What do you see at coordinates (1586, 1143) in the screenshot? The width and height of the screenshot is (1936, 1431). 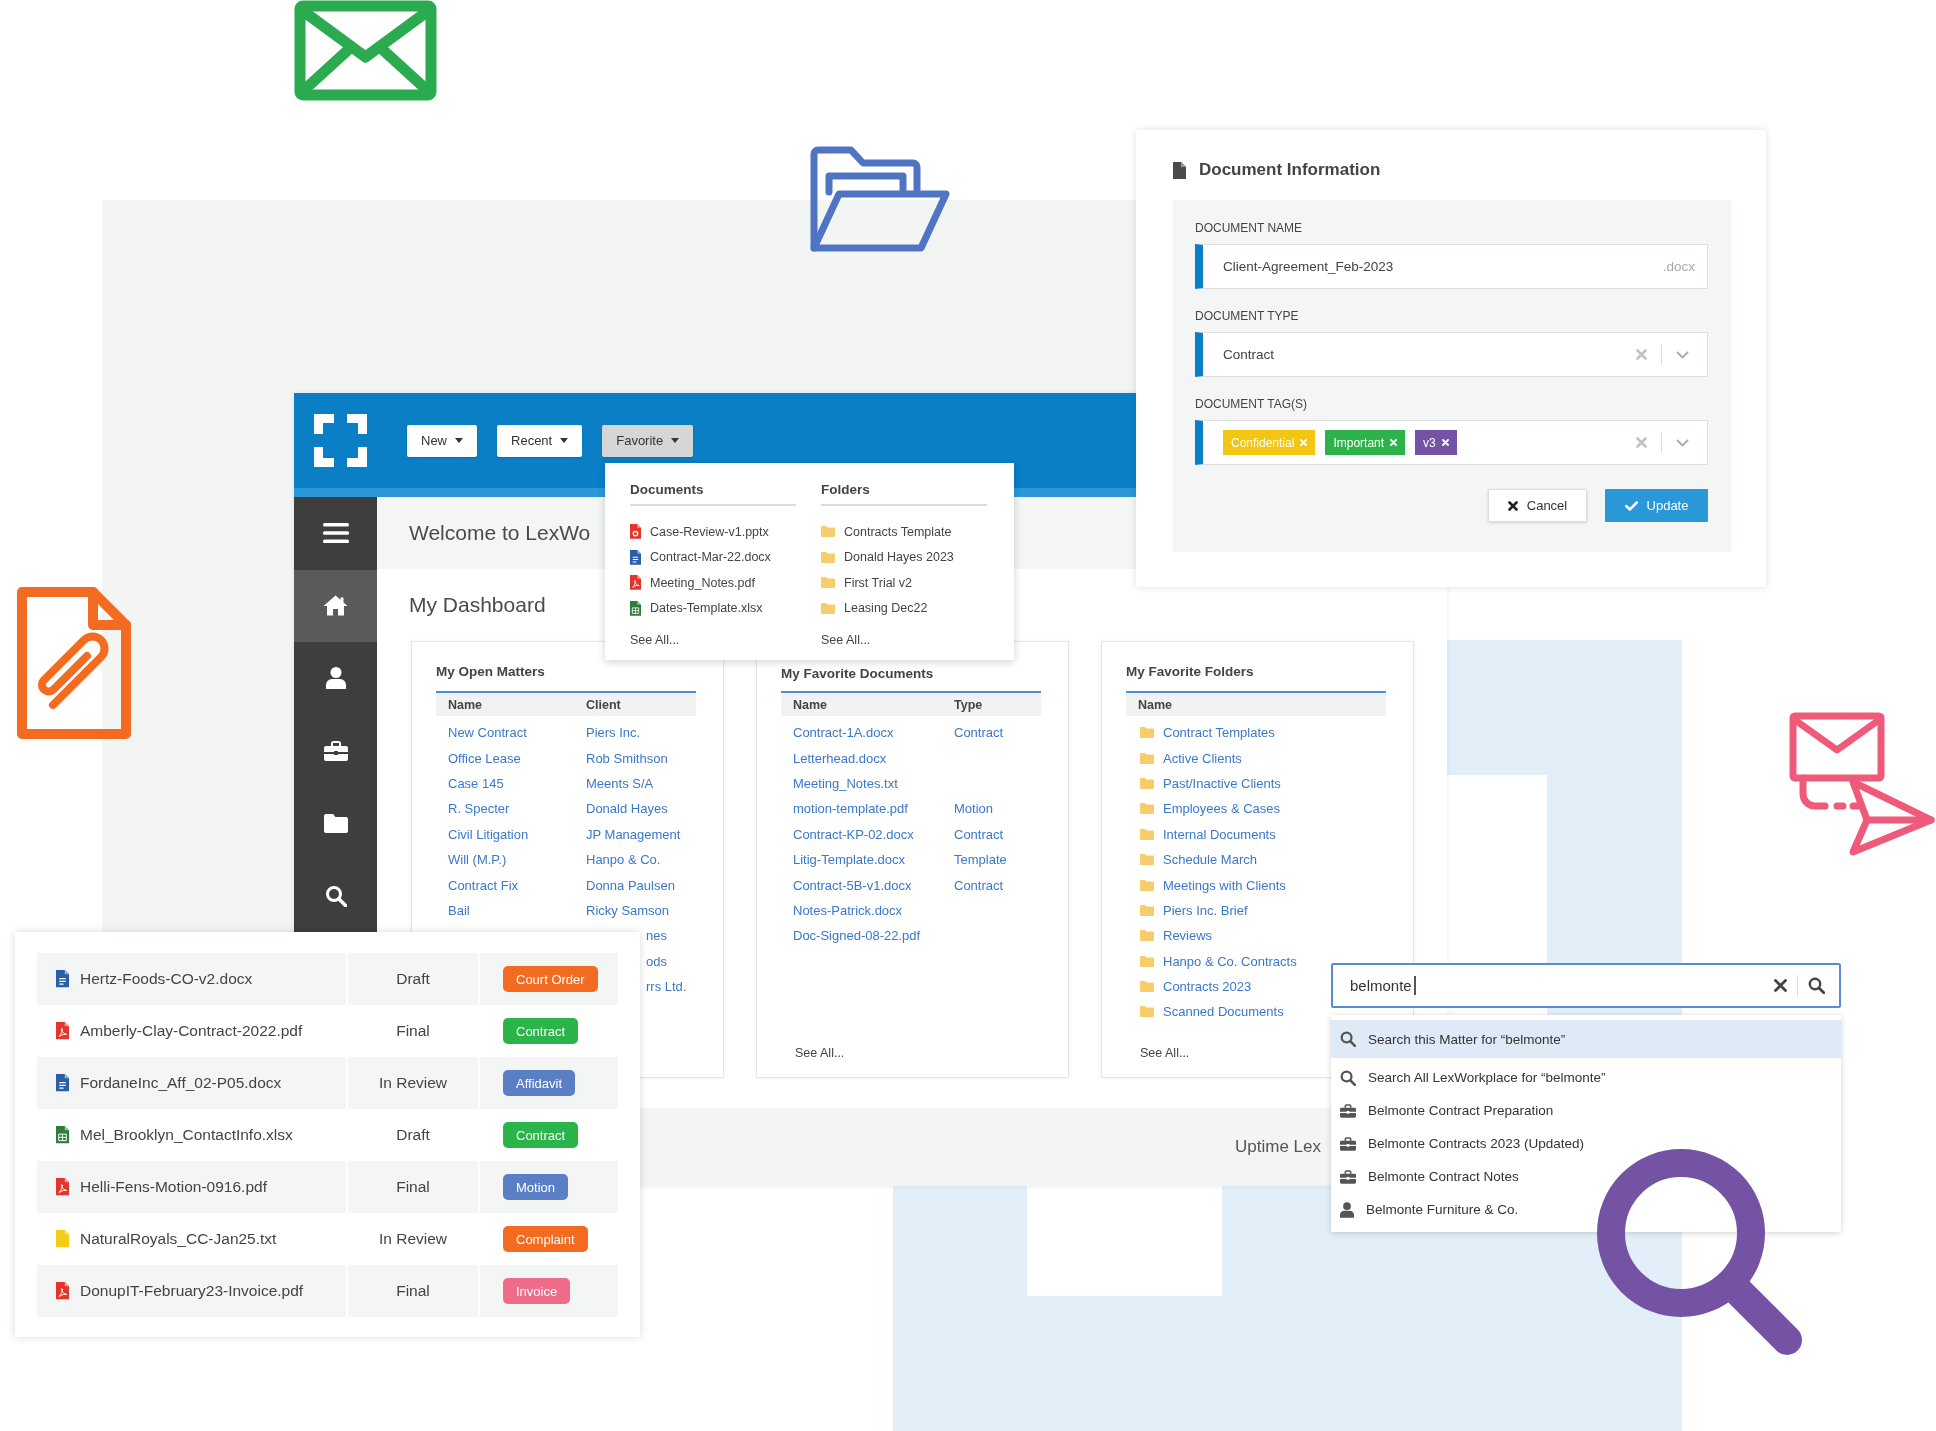 I see `search-result: Belmonte Contracts 2023 (Updated)` at bounding box center [1586, 1143].